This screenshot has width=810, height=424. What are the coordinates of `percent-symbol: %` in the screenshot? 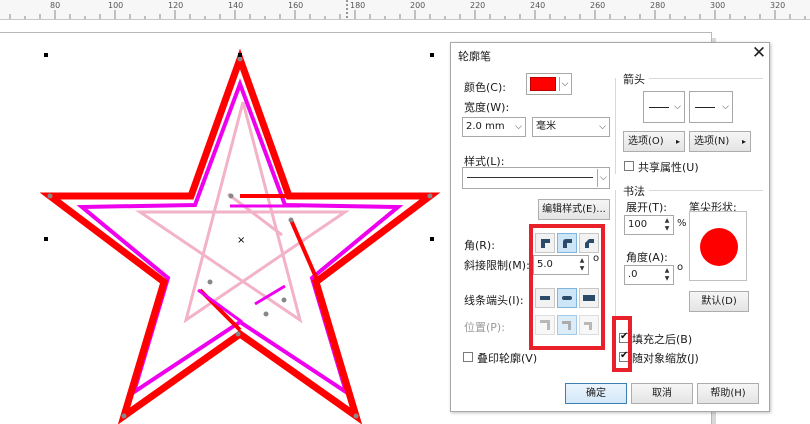 It's located at (682, 223).